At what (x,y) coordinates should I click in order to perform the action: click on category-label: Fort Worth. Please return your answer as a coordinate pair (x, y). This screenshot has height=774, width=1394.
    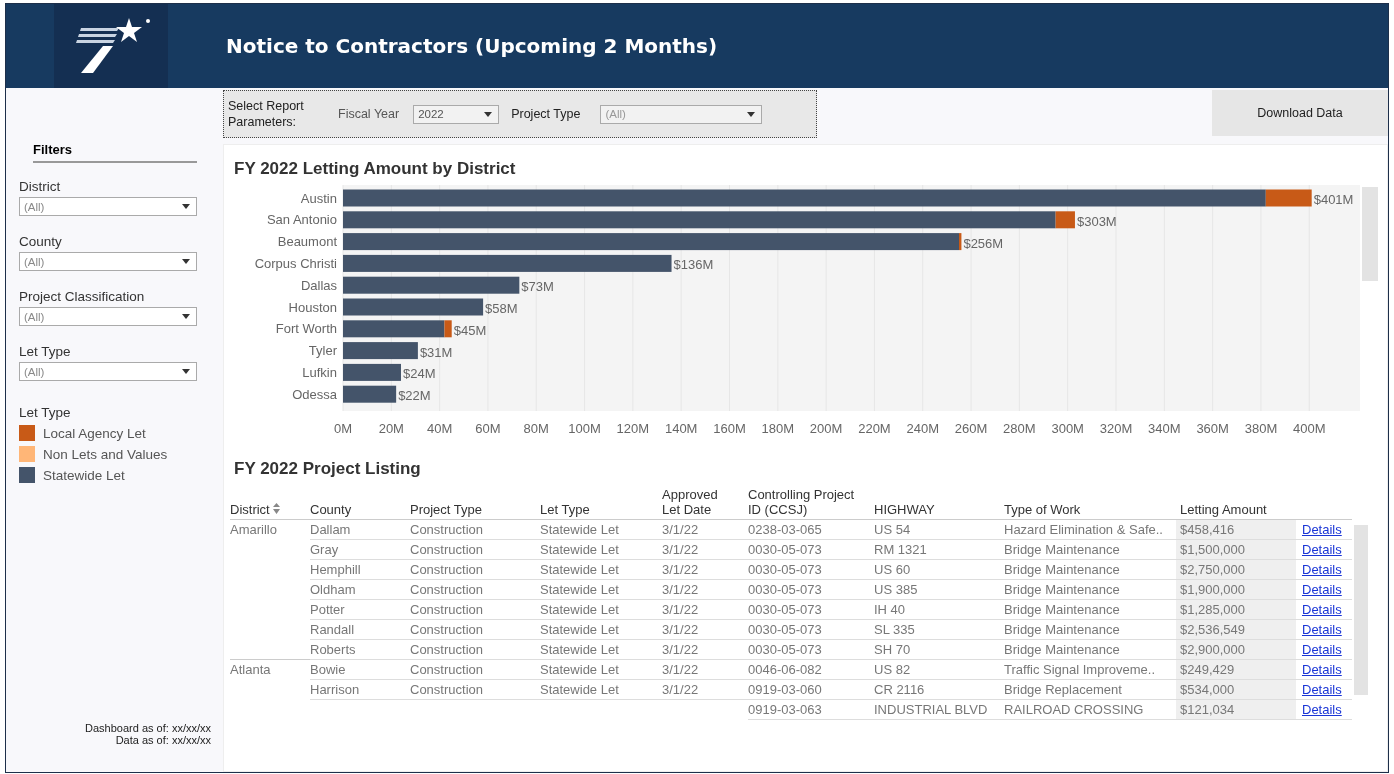
    Looking at the image, I should click on (306, 329).